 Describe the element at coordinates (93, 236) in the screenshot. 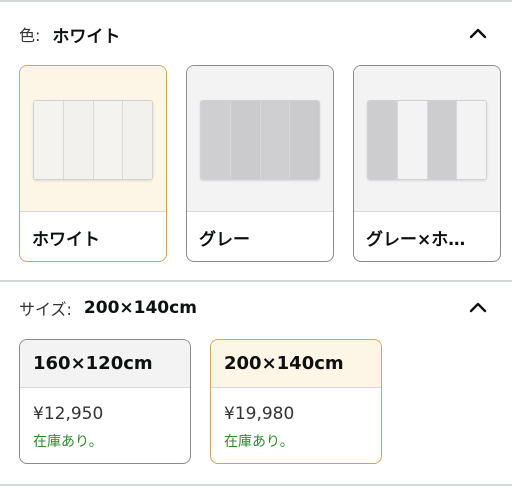

I see `color-option-label: ホワイト` at that location.